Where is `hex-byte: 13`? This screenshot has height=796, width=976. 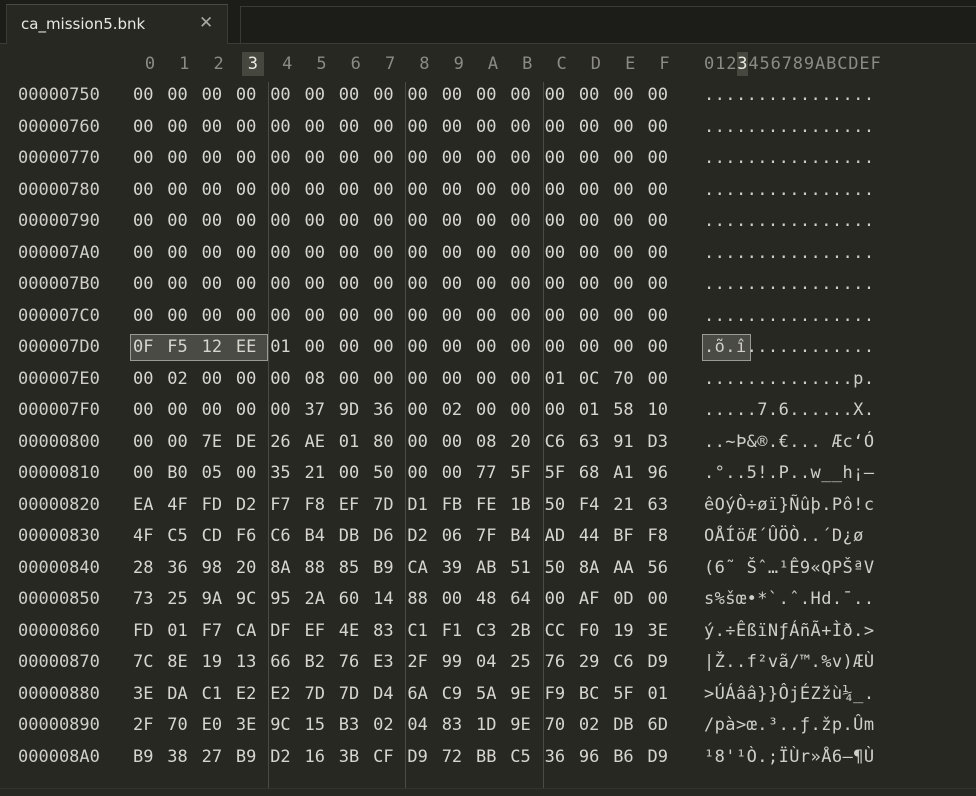
hex-byte: 13 is located at coordinates (246, 662).